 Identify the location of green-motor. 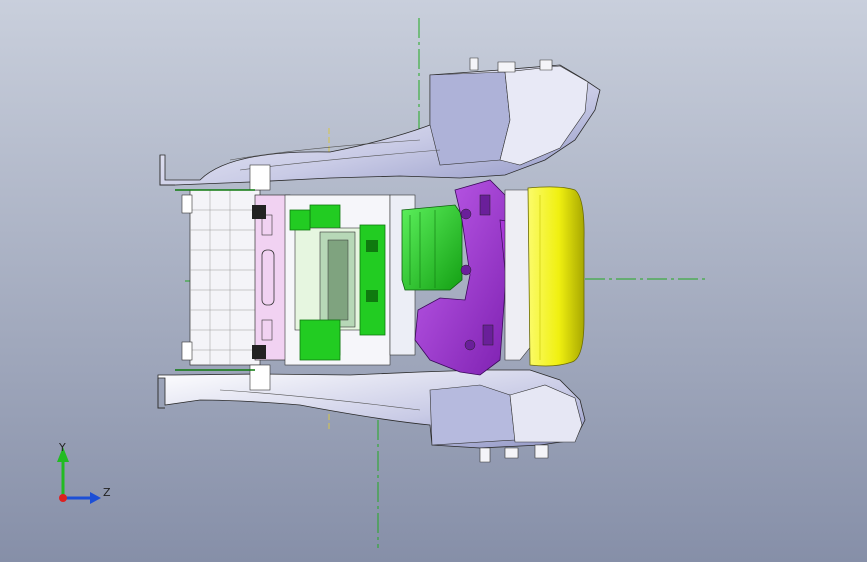
(432, 247).